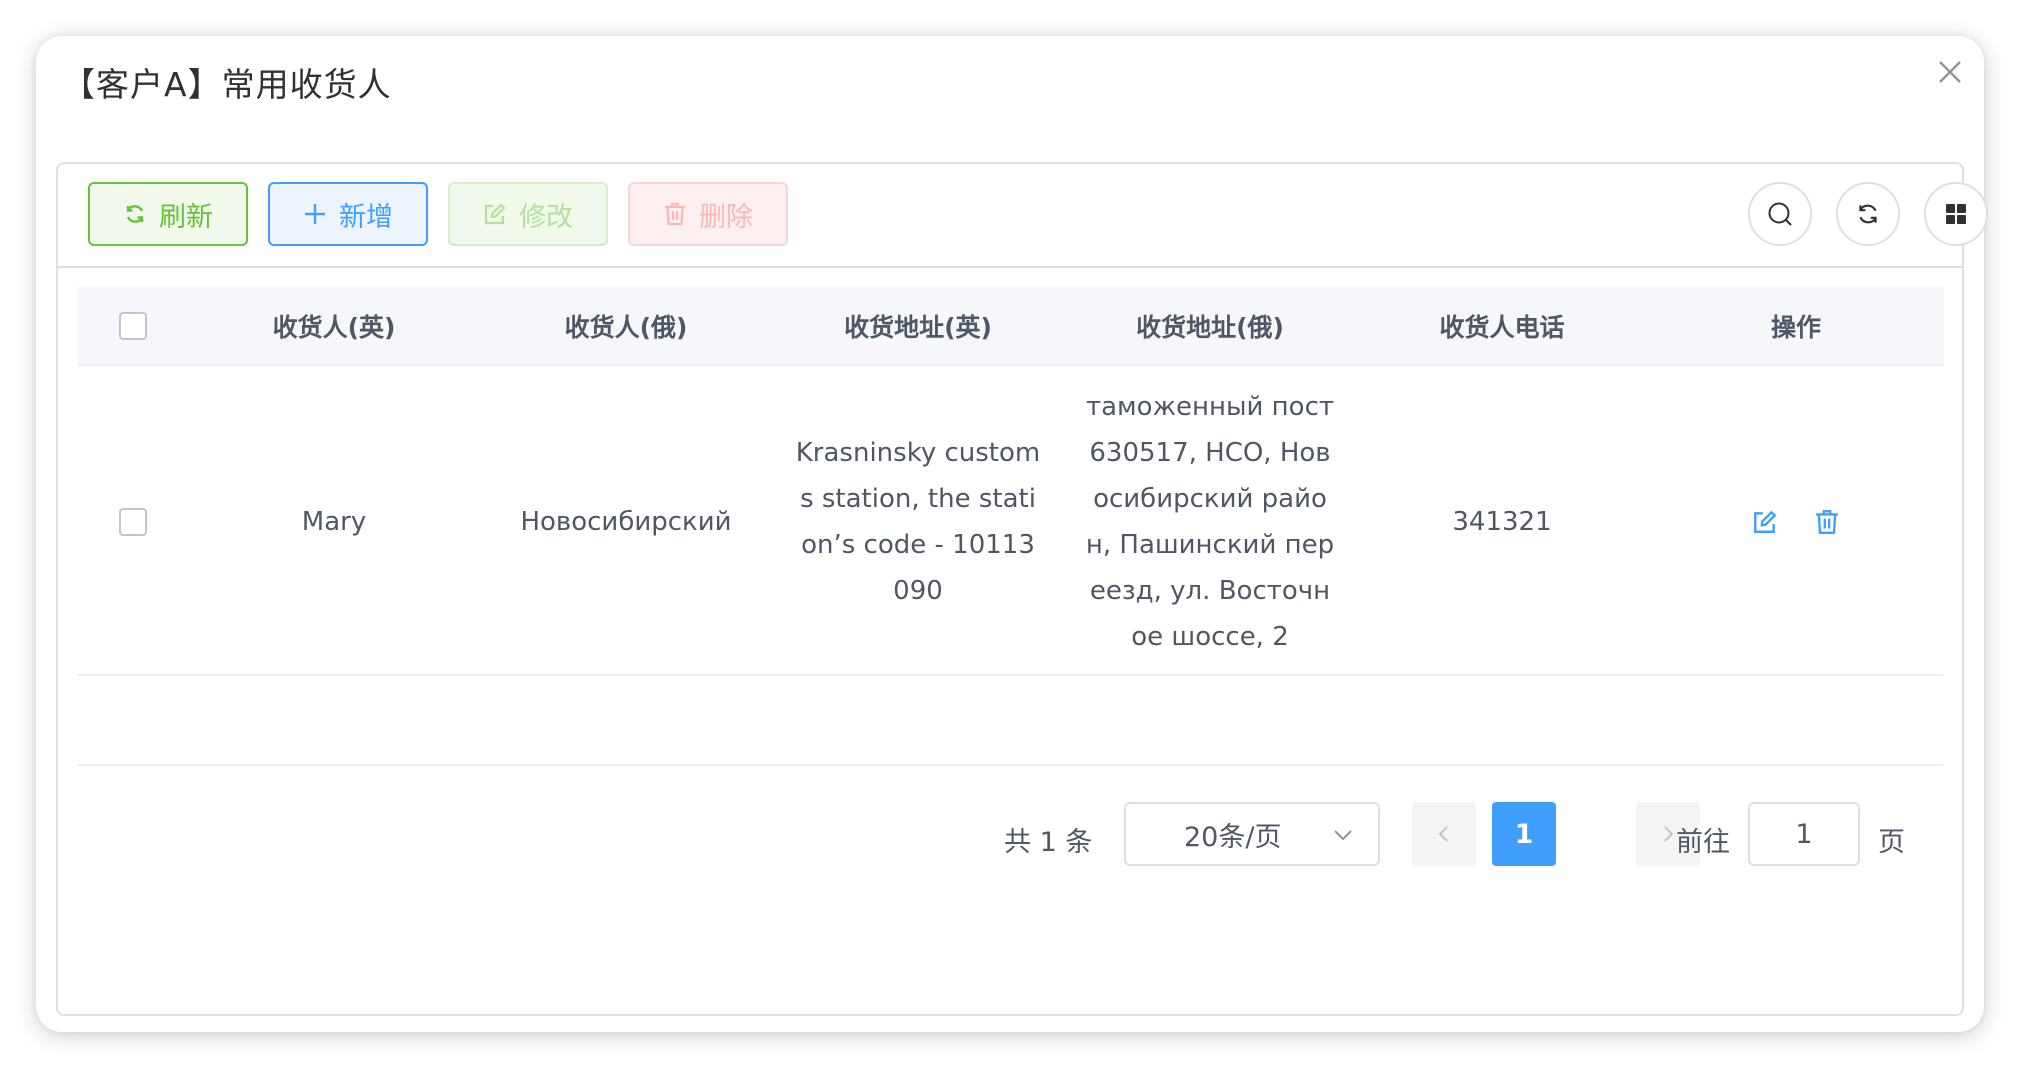 The height and width of the screenshot is (1068, 2020). I want to click on delete-button: 删除, so click(708, 214).